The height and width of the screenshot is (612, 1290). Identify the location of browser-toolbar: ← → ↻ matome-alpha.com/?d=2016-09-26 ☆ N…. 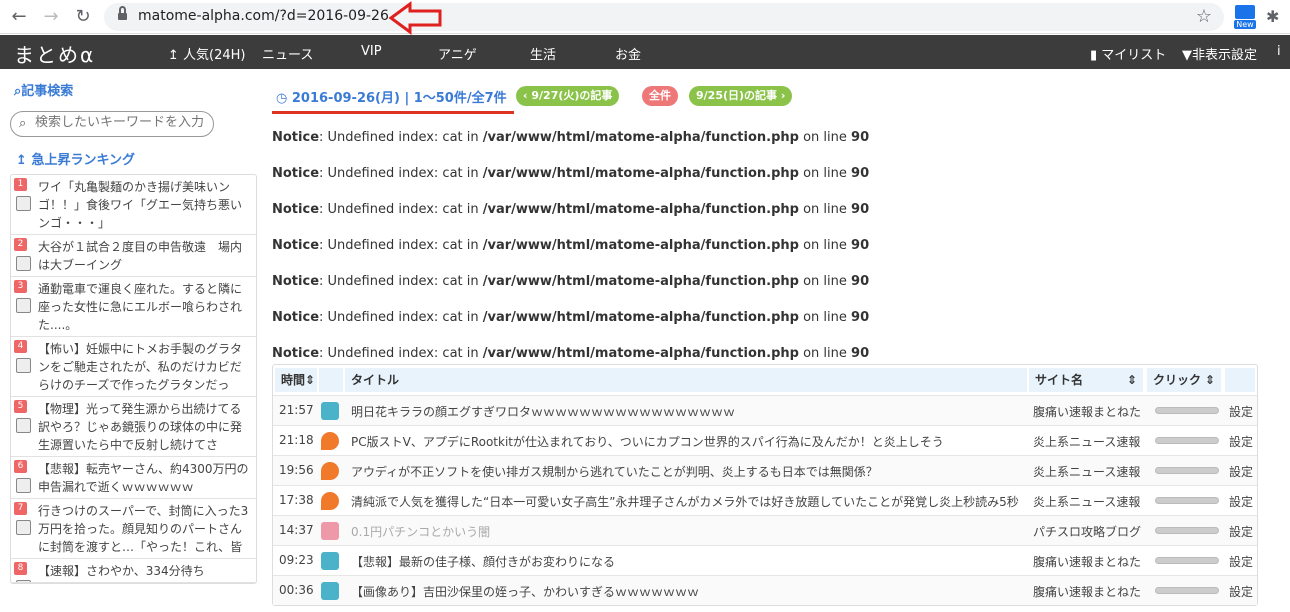
(645, 17).